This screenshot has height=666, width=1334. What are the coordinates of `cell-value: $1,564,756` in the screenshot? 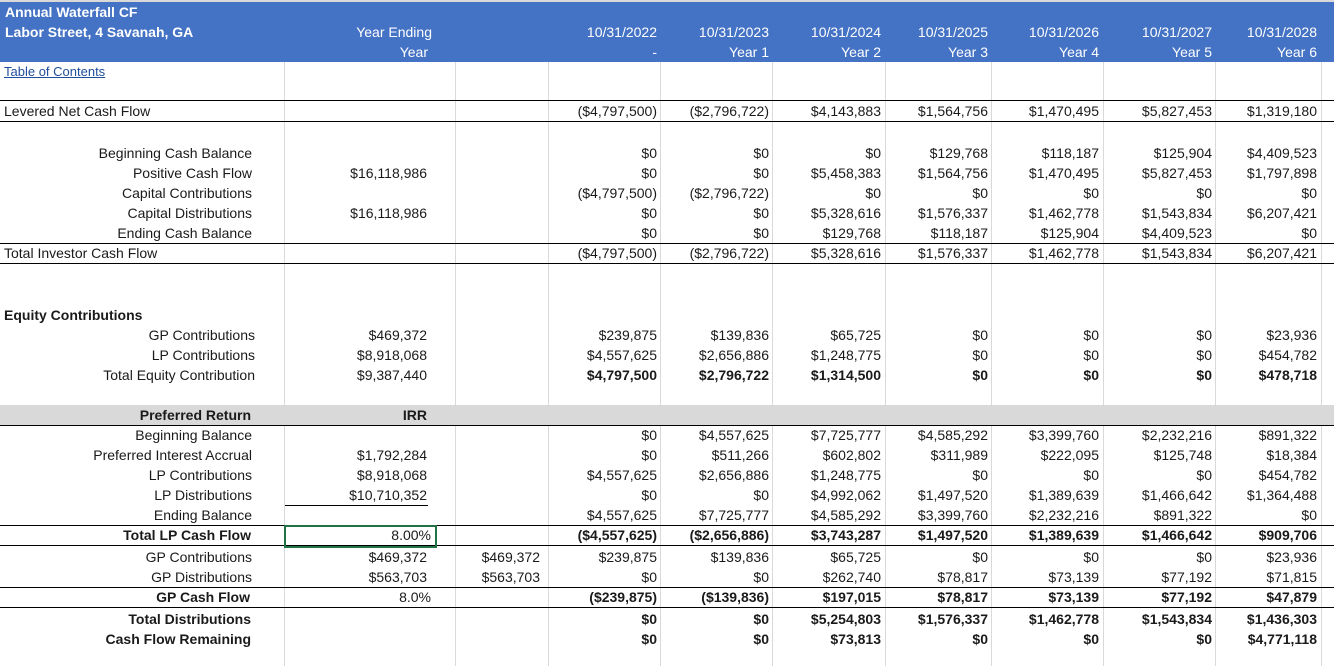 It's located at (952, 173).